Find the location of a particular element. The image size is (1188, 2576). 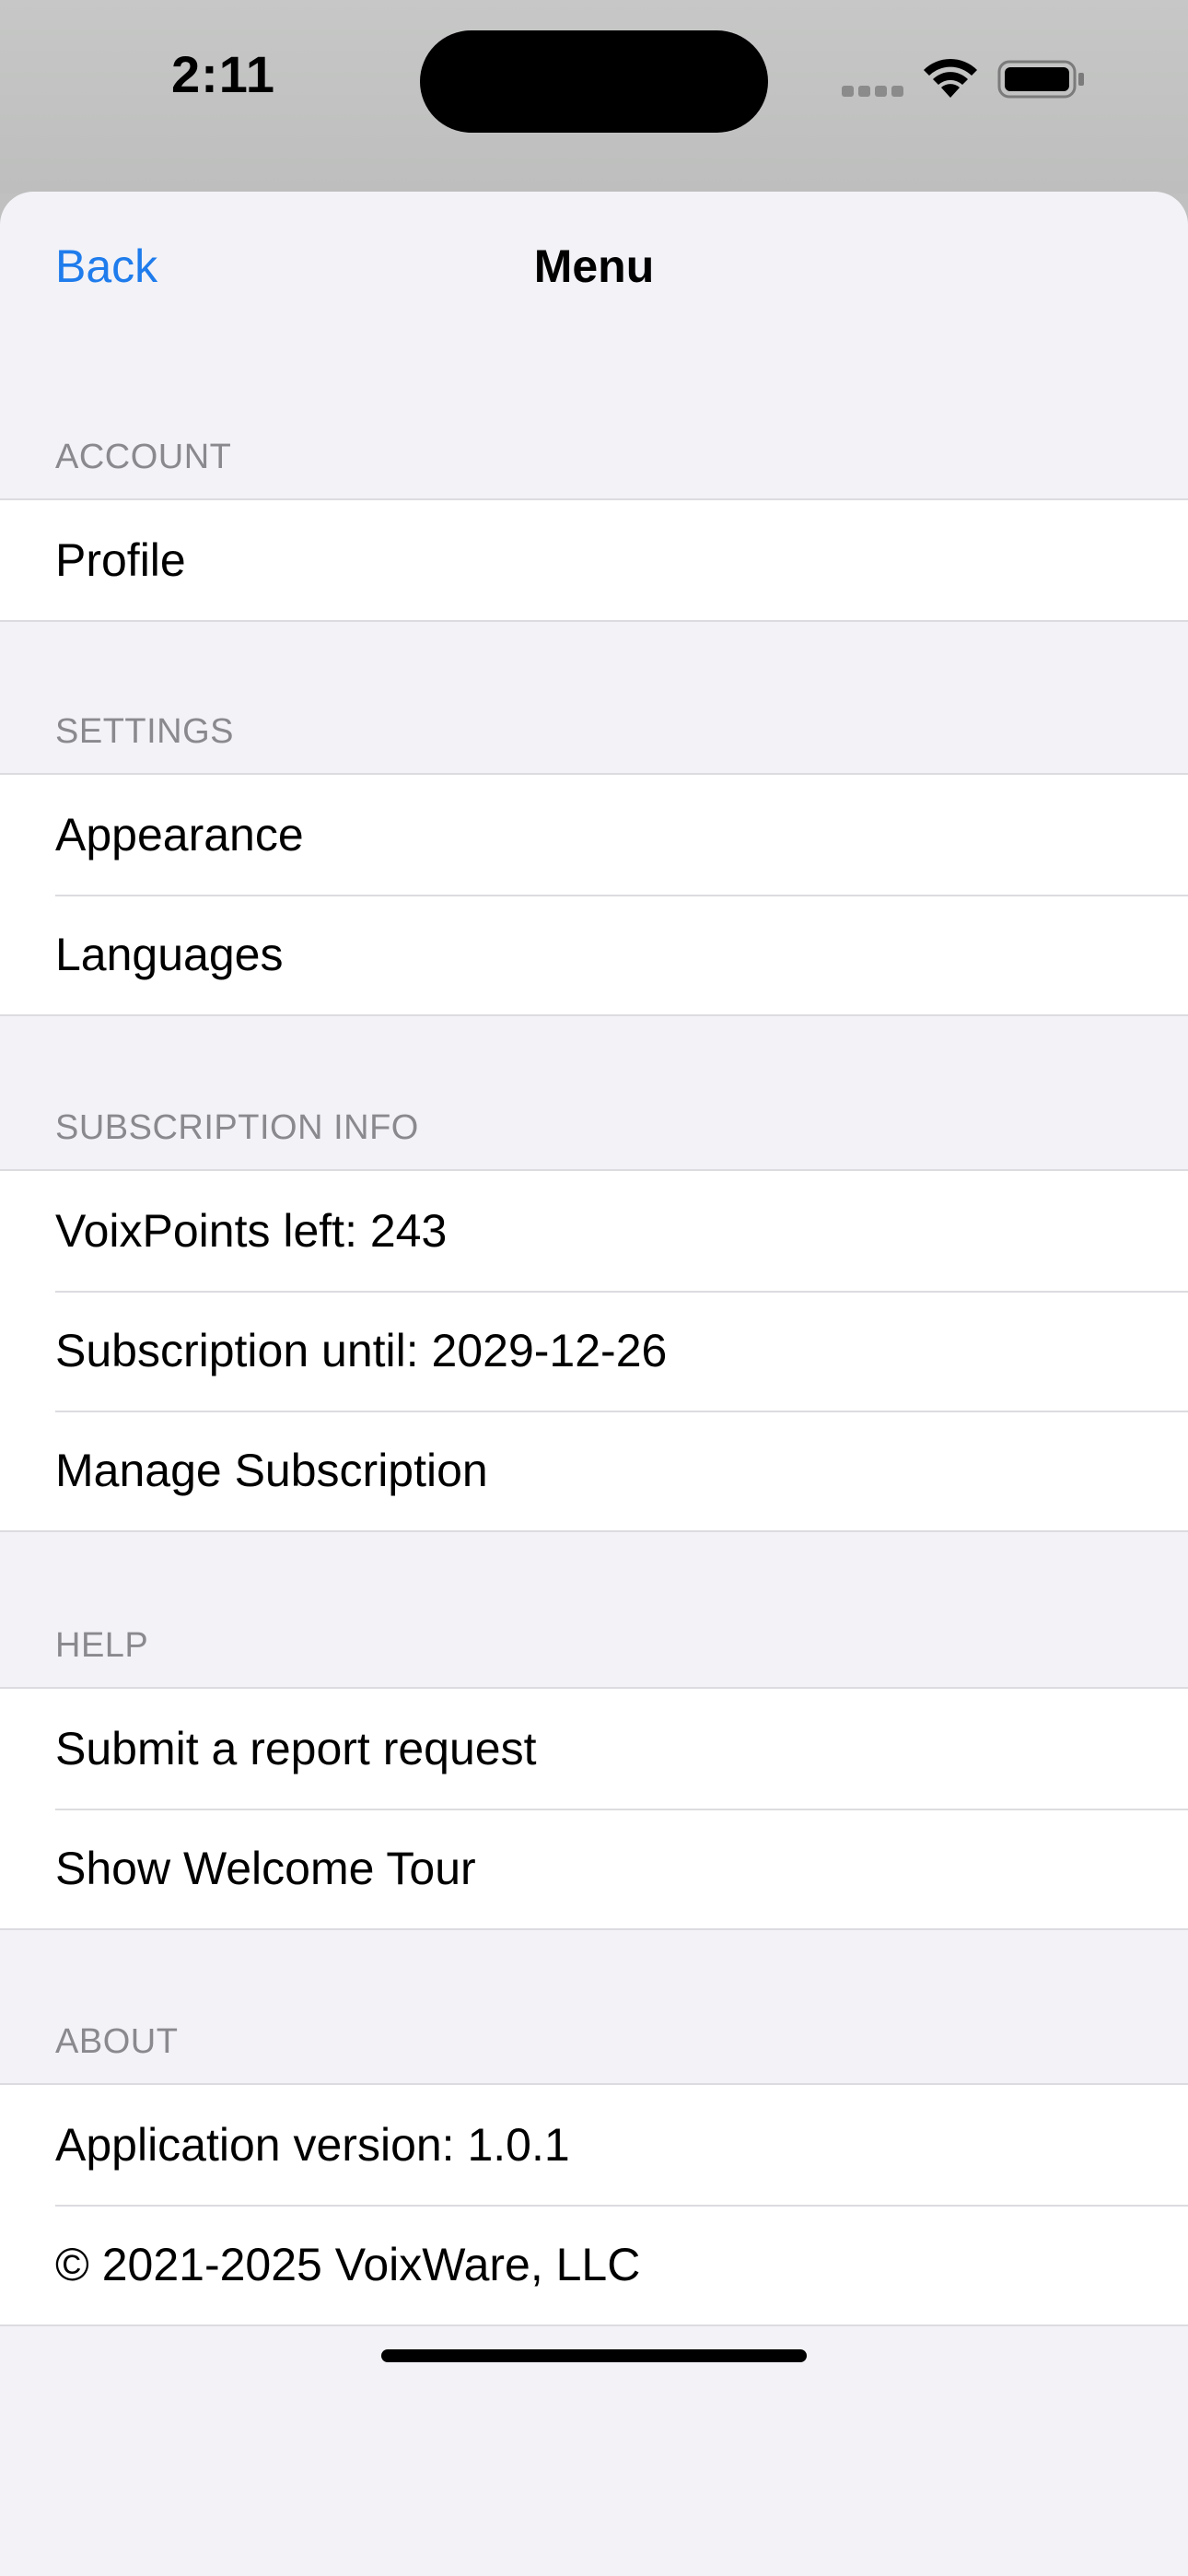

menu-item-manage-subscription: Manage Subscription is located at coordinates (594, 1470).